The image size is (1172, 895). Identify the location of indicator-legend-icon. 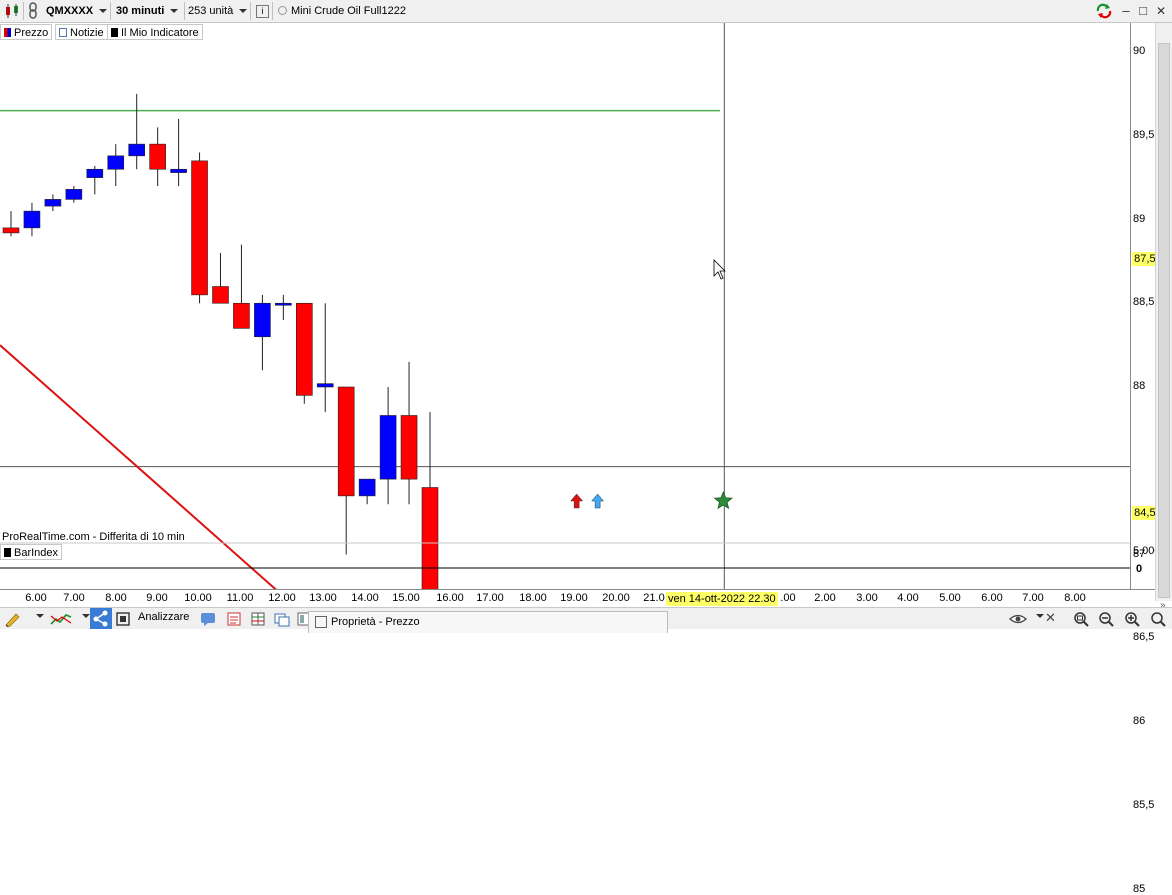
(114, 32).